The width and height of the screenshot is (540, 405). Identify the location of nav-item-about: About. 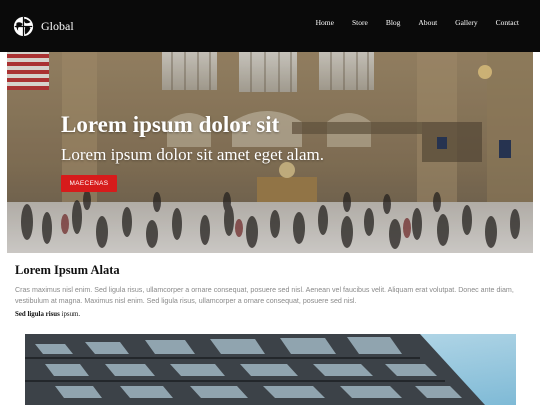
(427, 22).